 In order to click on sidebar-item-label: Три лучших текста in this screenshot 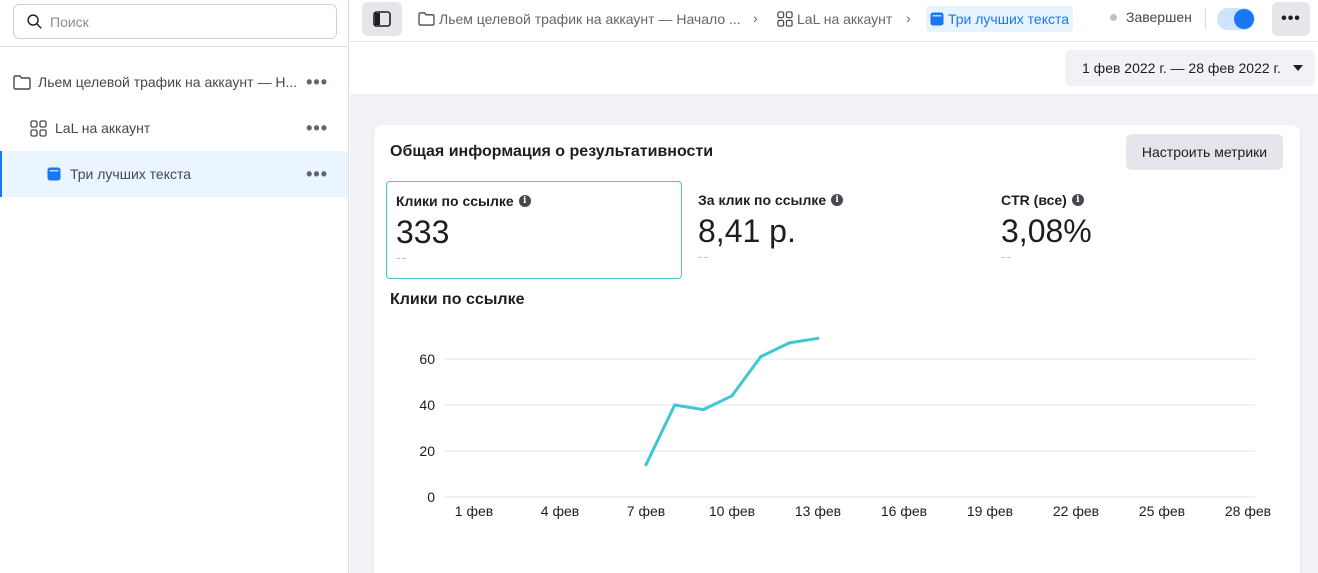, I will do `click(131, 174)`.